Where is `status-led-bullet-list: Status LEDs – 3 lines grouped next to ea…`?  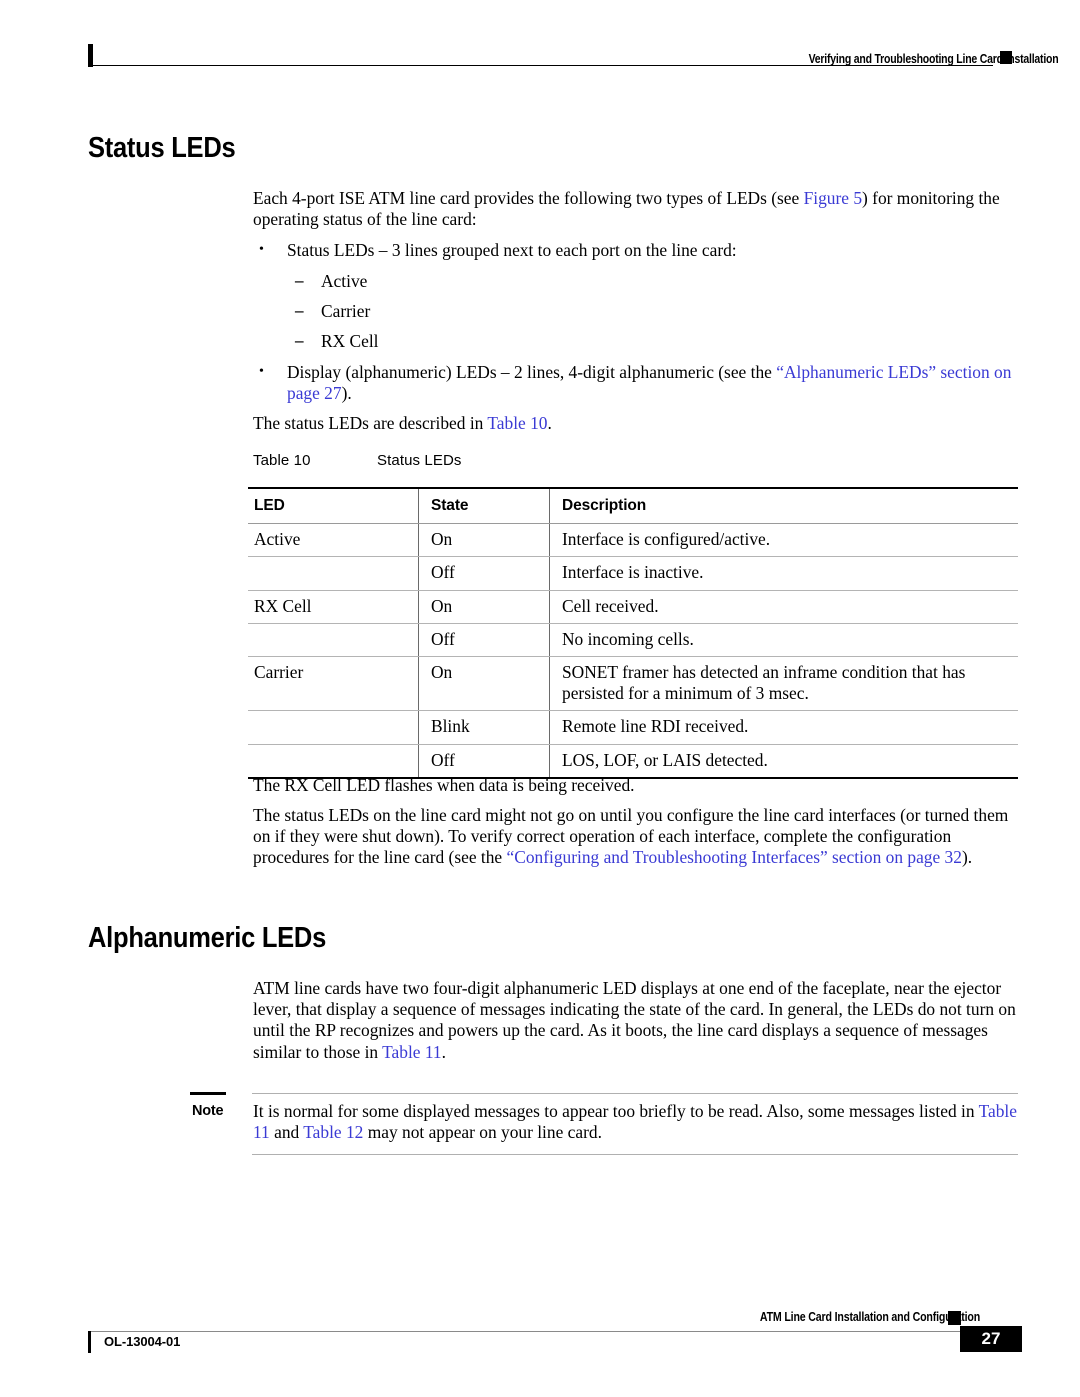
status-led-bullet-list: Status LEDs – 3 lines grouped next to ea… is located at coordinates (635, 250).